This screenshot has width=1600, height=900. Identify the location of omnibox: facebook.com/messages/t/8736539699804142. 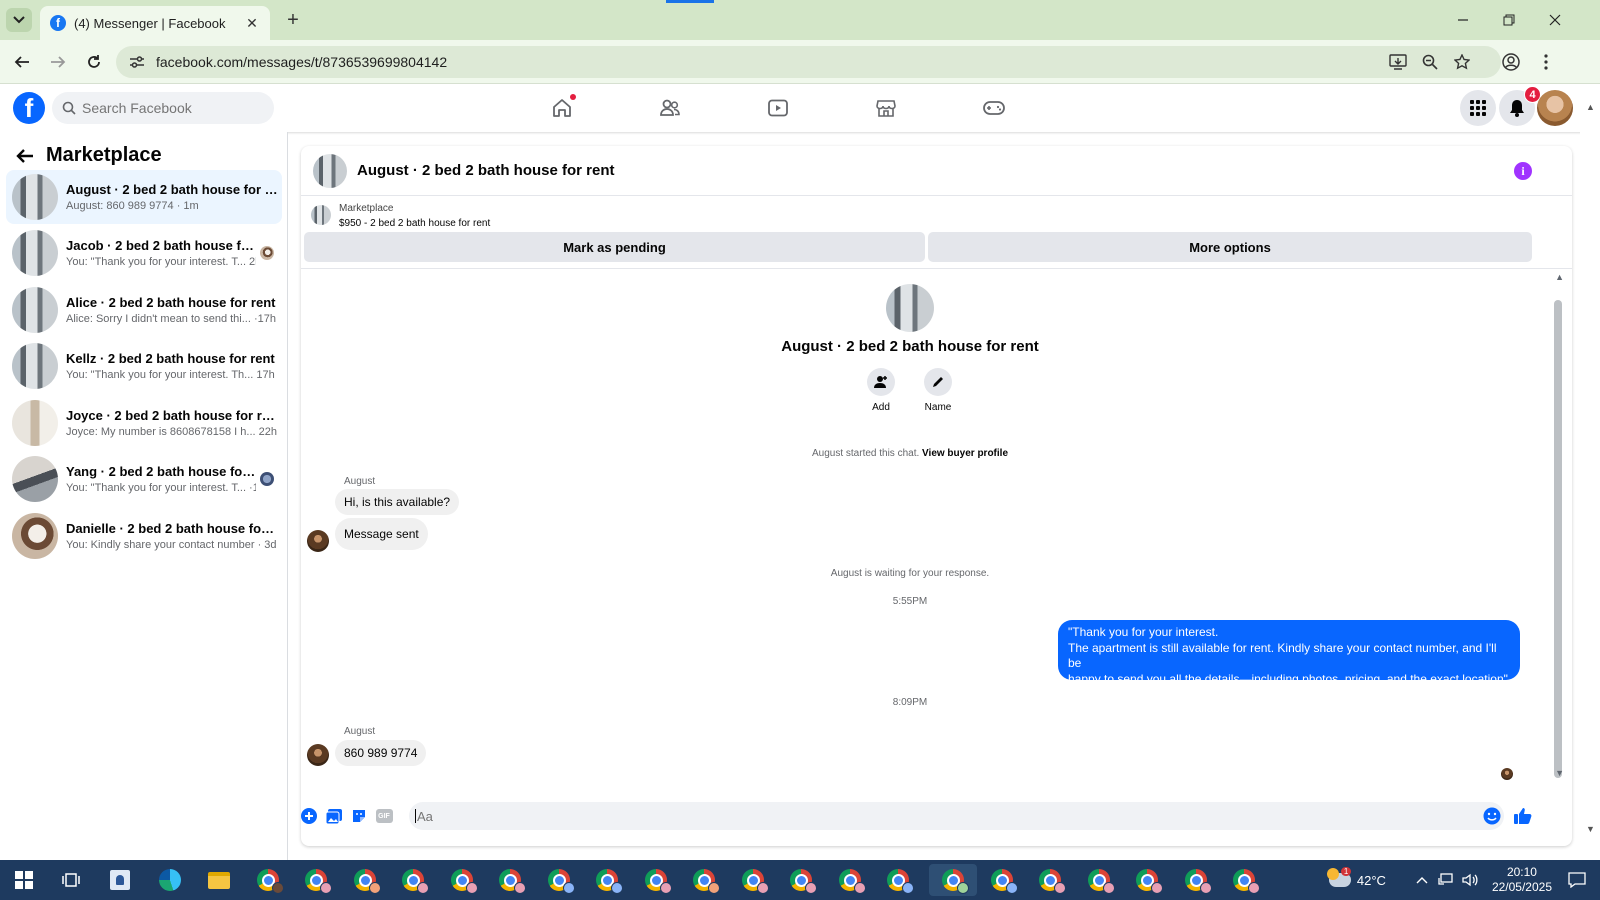
(808, 62).